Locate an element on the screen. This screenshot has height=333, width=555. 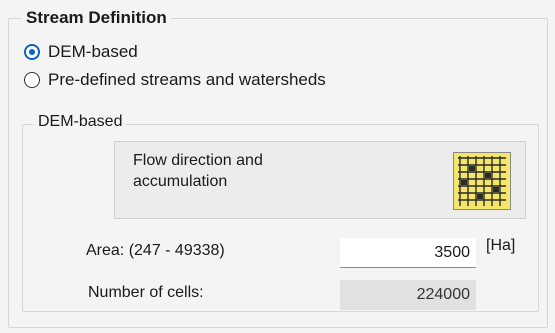
radio-dem-based: DEM-based is located at coordinates (81, 52).